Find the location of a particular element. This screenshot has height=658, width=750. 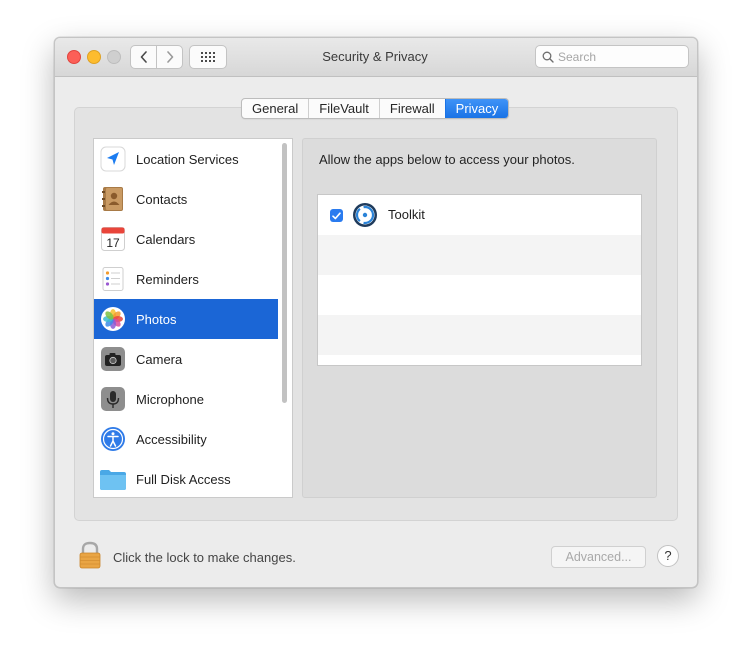

tab-filevault: FileVault is located at coordinates (343, 108).